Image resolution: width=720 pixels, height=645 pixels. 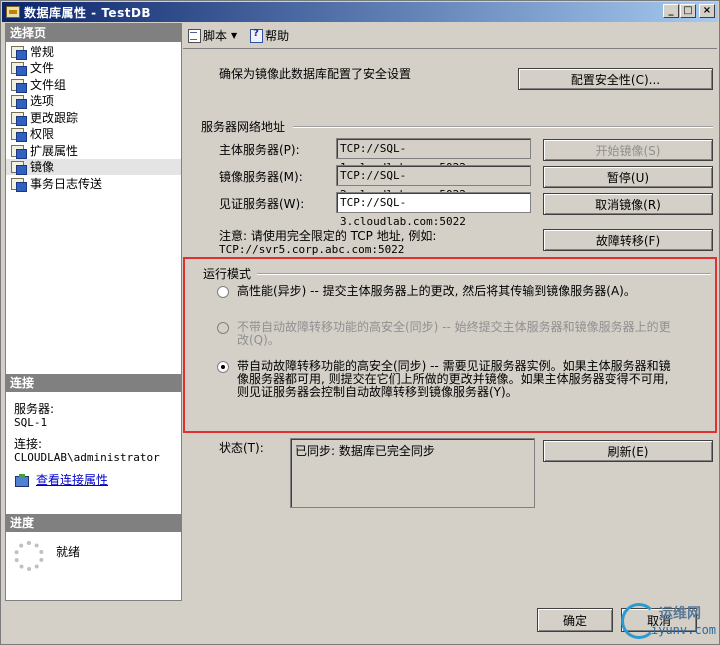 What do you see at coordinates (433, 210) in the screenshot?
I see `witness-server-field: TCP://SQL-3.cloudlab.com:5022` at bounding box center [433, 210].